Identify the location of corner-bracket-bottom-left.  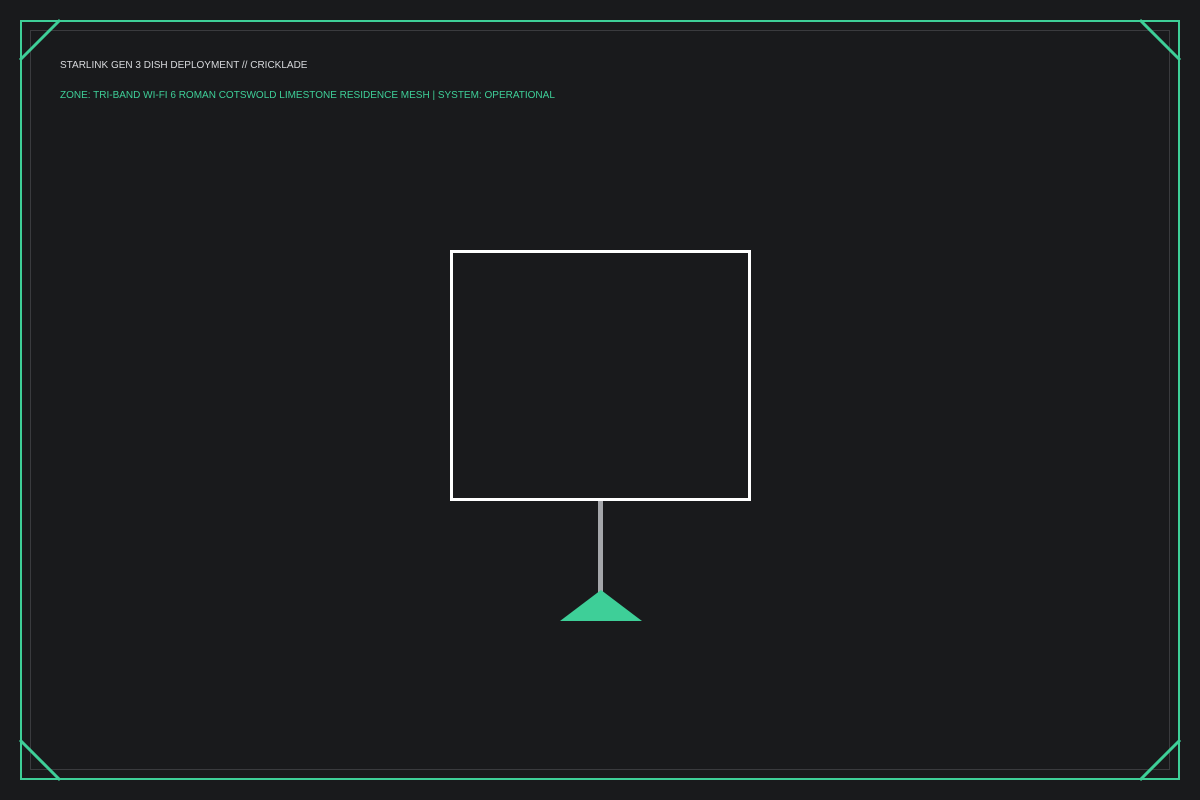
(40, 760).